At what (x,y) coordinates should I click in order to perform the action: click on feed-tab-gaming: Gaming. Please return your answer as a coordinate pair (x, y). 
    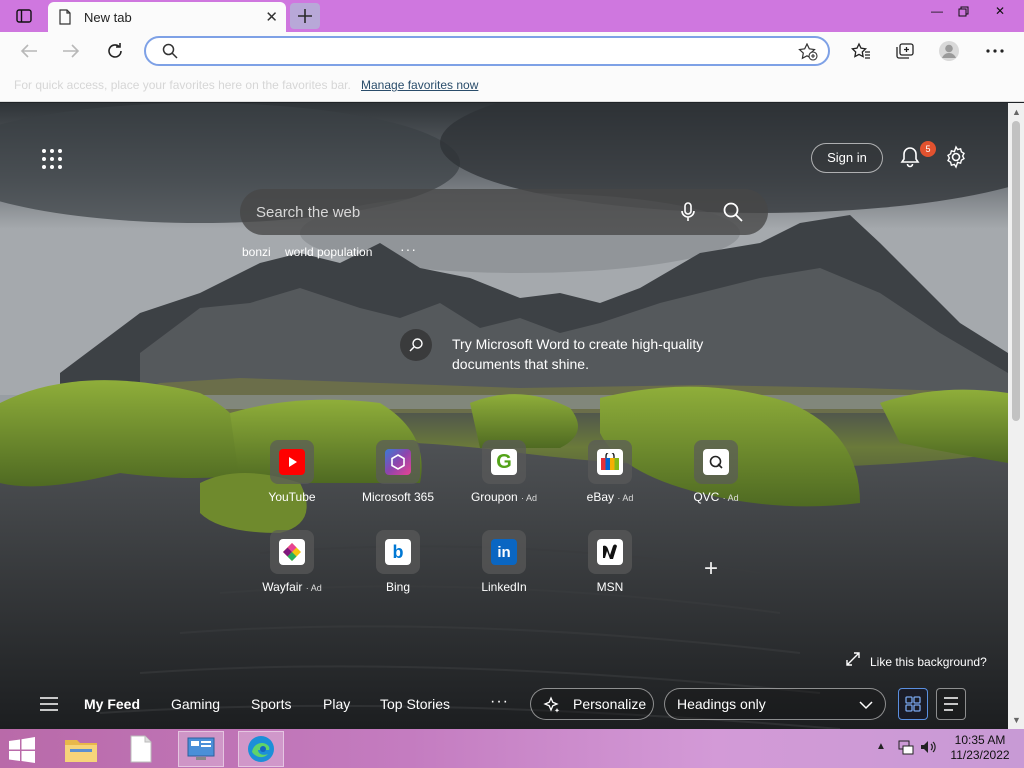
    Looking at the image, I should click on (195, 704).